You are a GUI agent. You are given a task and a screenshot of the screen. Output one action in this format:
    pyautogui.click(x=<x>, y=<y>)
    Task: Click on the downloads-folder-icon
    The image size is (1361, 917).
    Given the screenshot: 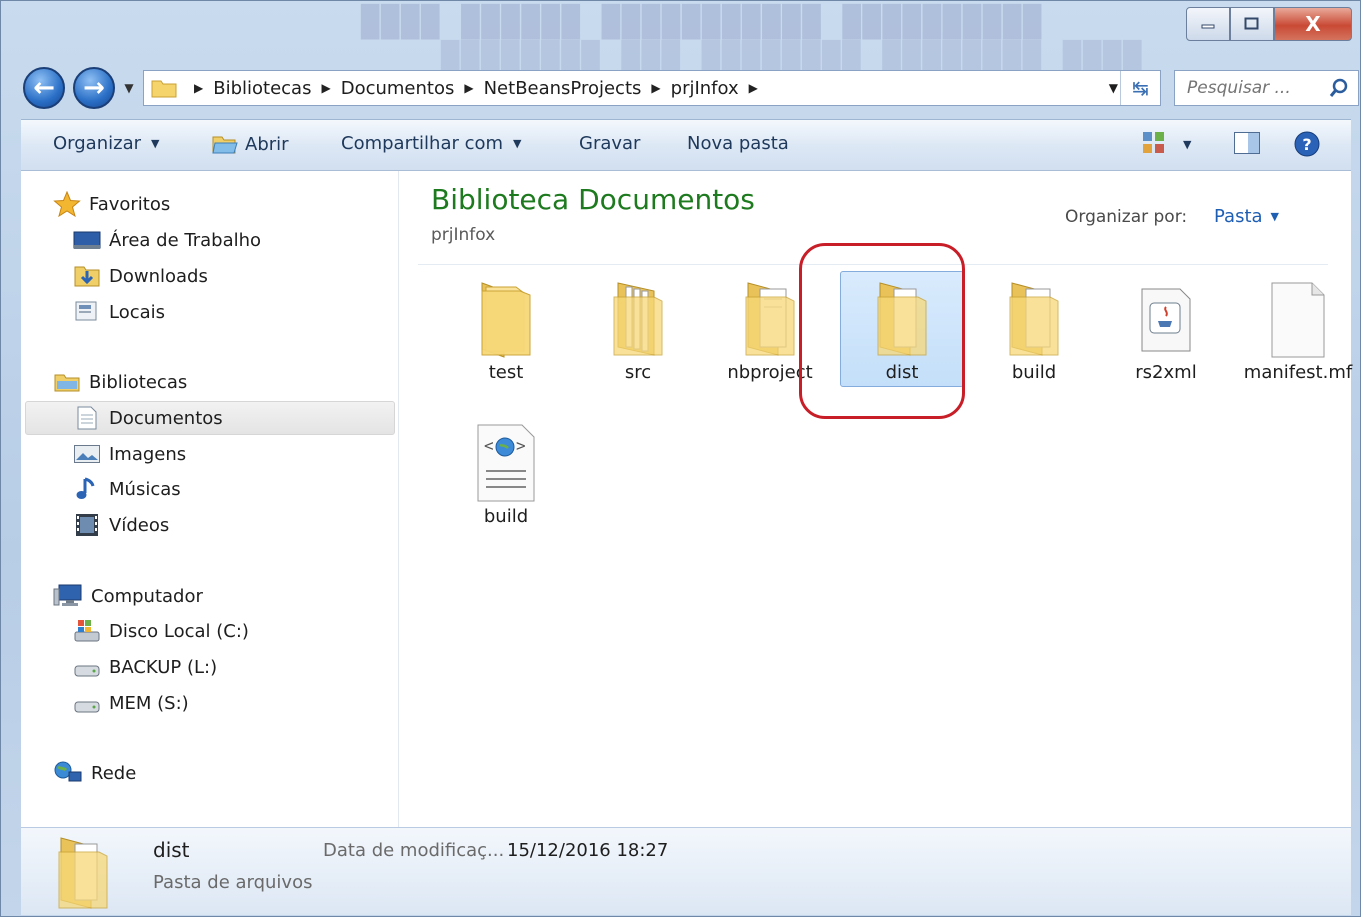 What is the action you would take?
    pyautogui.click(x=87, y=276)
    